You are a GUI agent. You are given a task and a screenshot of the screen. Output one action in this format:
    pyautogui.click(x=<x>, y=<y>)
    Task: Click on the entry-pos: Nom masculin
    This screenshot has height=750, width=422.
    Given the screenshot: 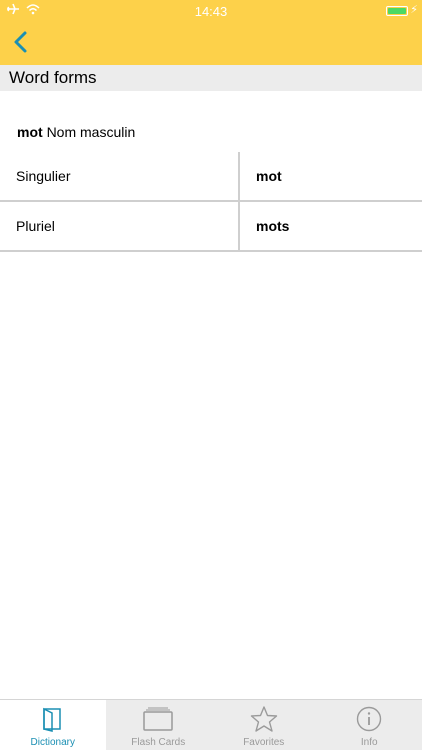 What is the action you would take?
    pyautogui.click(x=91, y=132)
    